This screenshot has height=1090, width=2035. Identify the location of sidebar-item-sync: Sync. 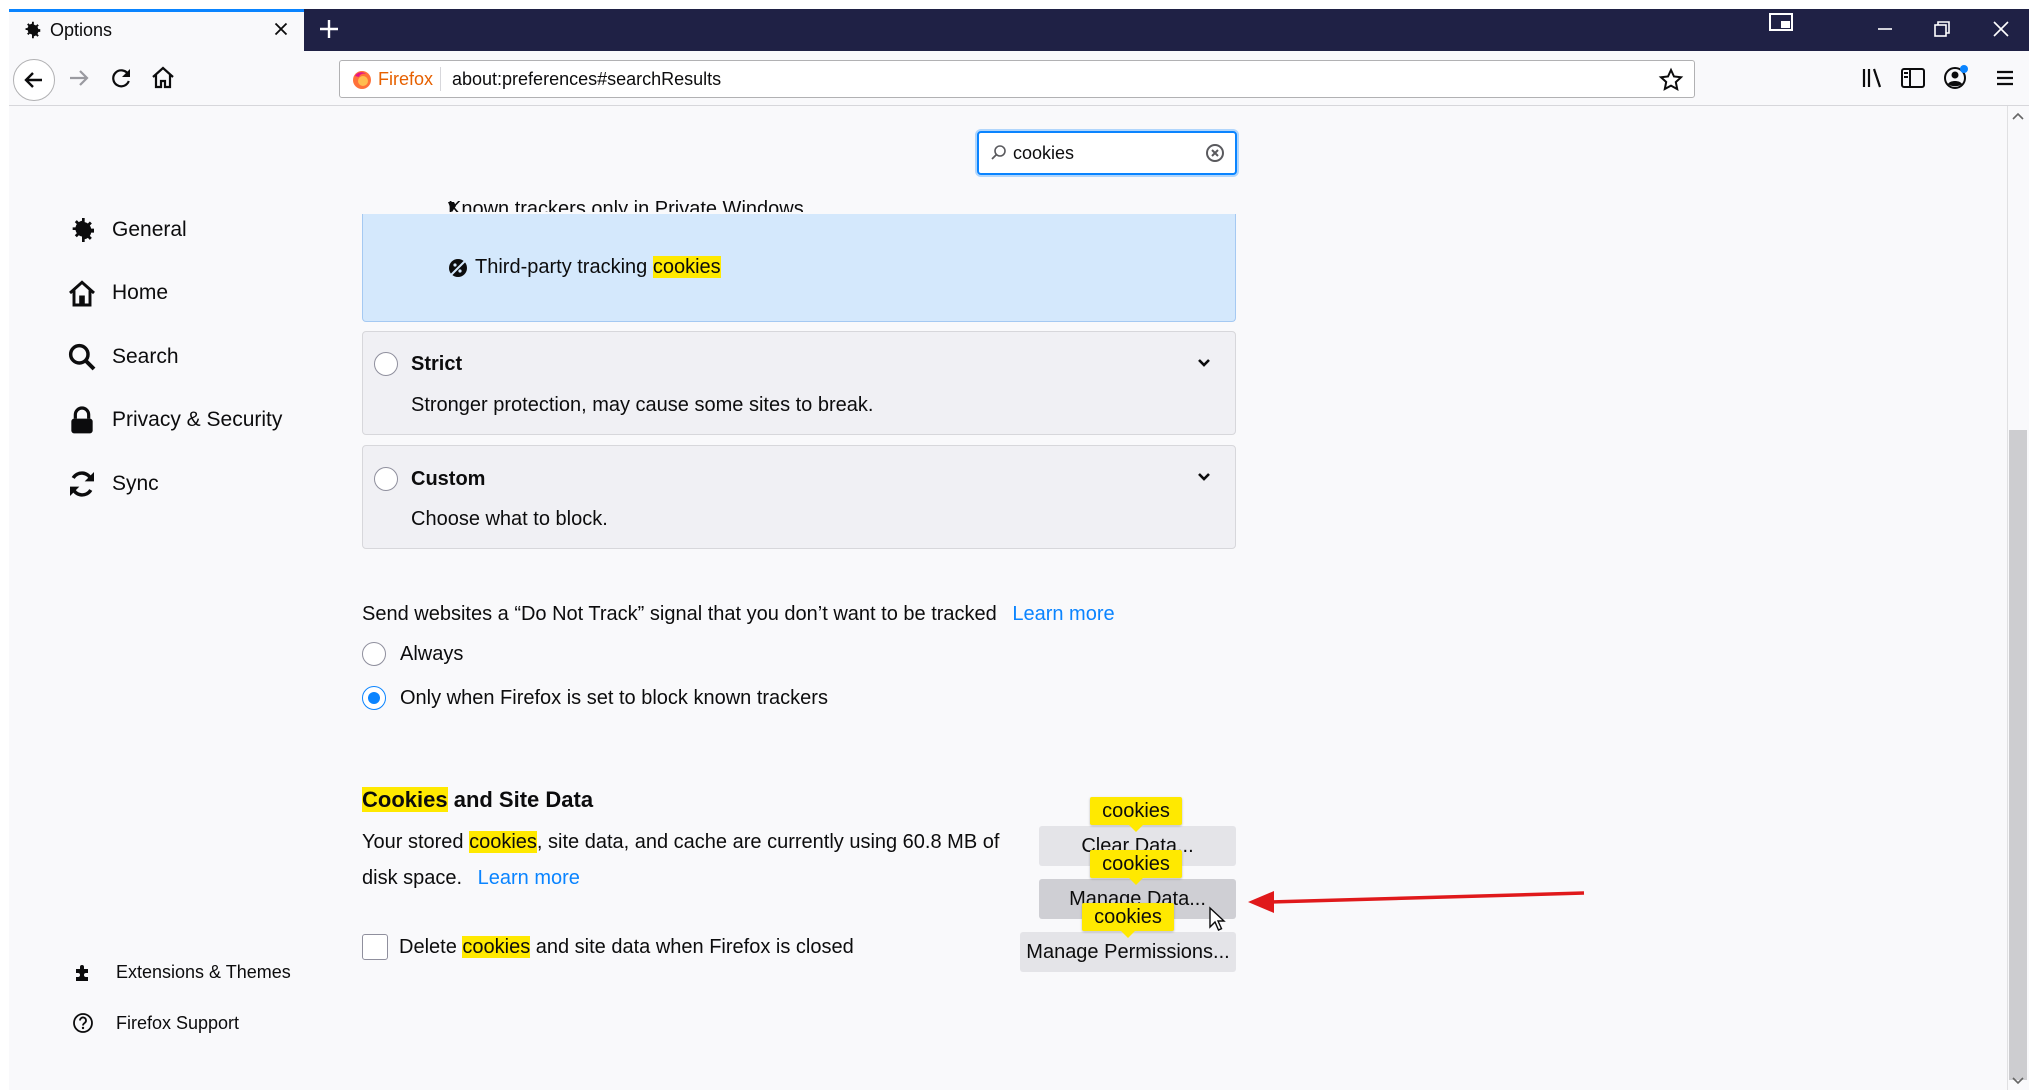
(112, 484).